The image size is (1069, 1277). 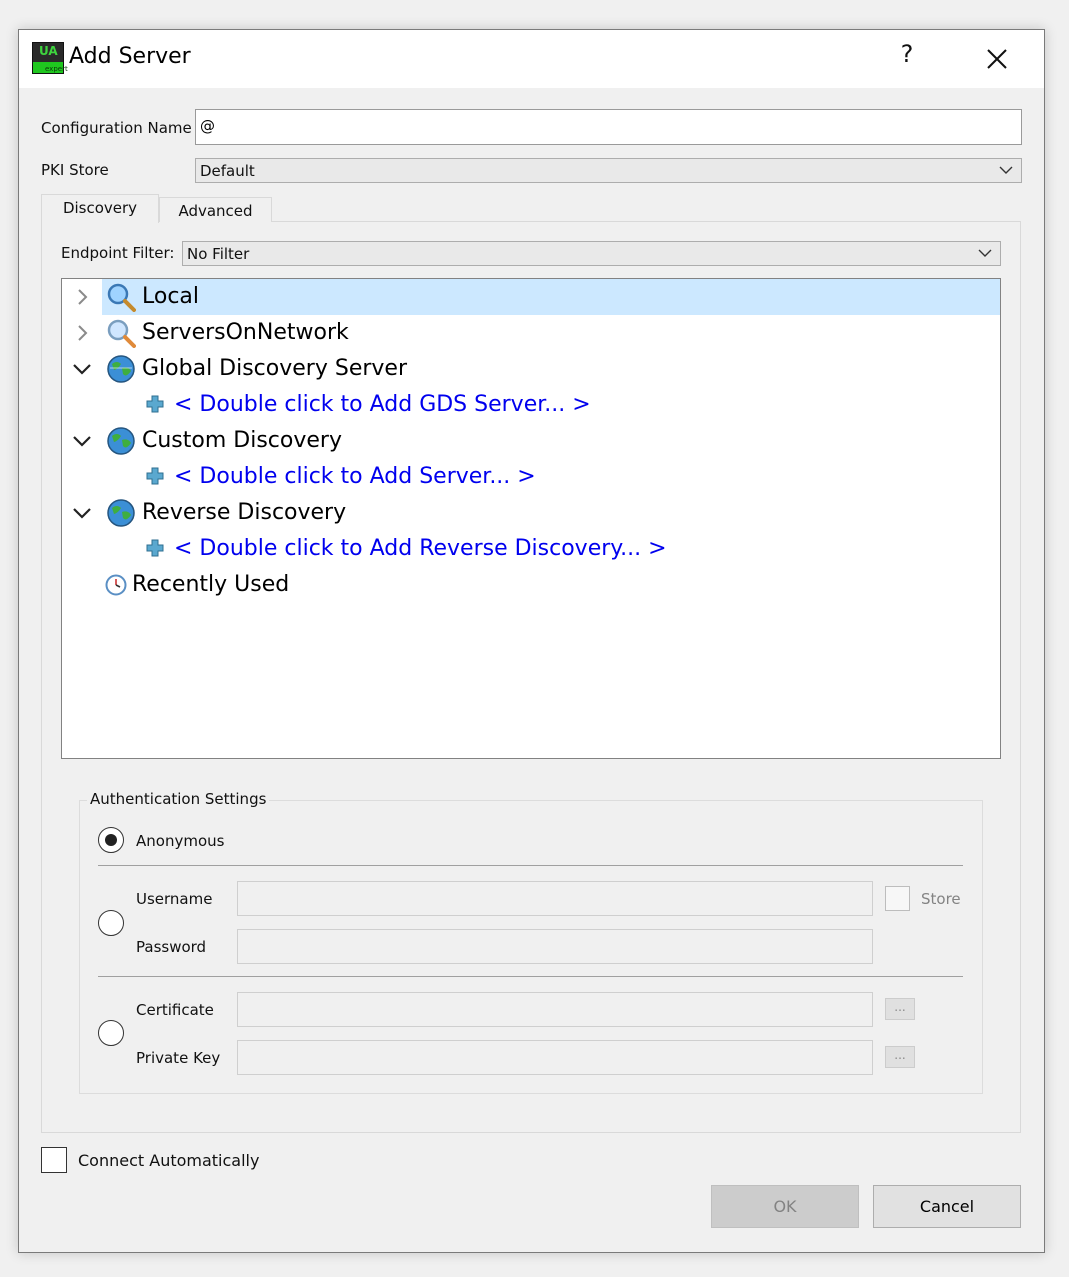 What do you see at coordinates (551, 441) in the screenshot?
I see `tree-item-custom-discovery: Custom Discovery` at bounding box center [551, 441].